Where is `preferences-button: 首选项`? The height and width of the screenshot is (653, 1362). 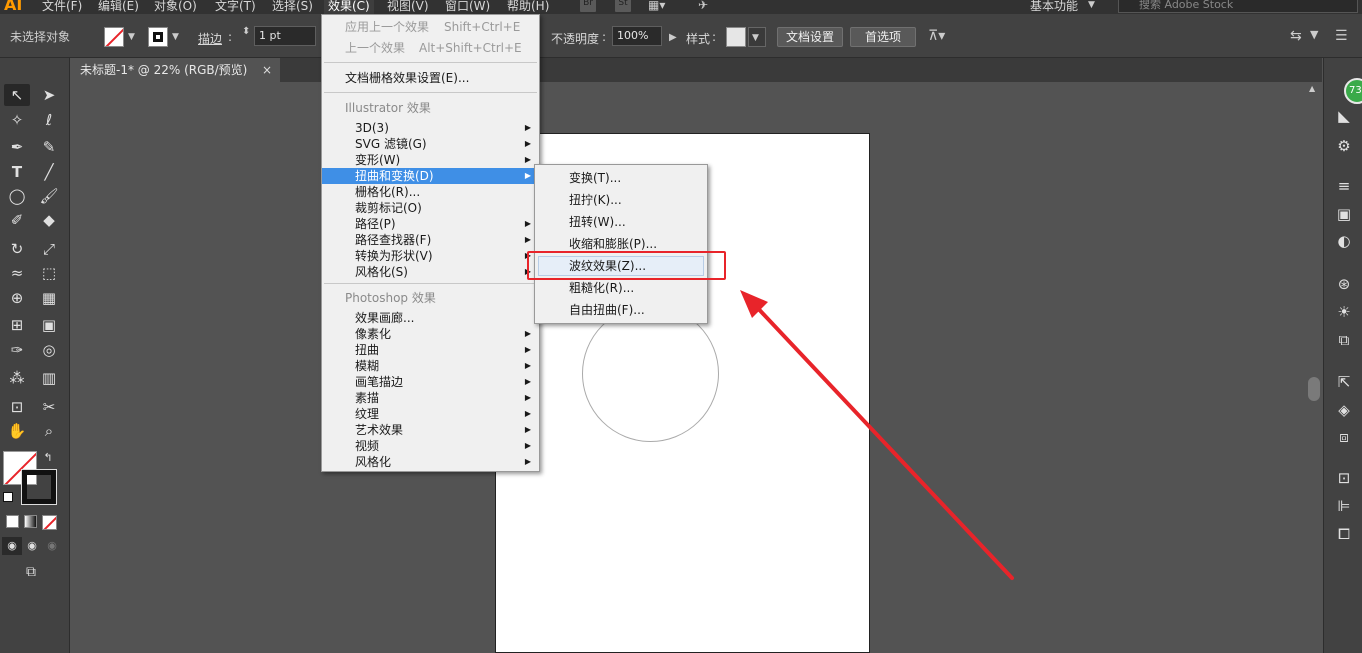
preferences-button: 首选项 is located at coordinates (883, 37).